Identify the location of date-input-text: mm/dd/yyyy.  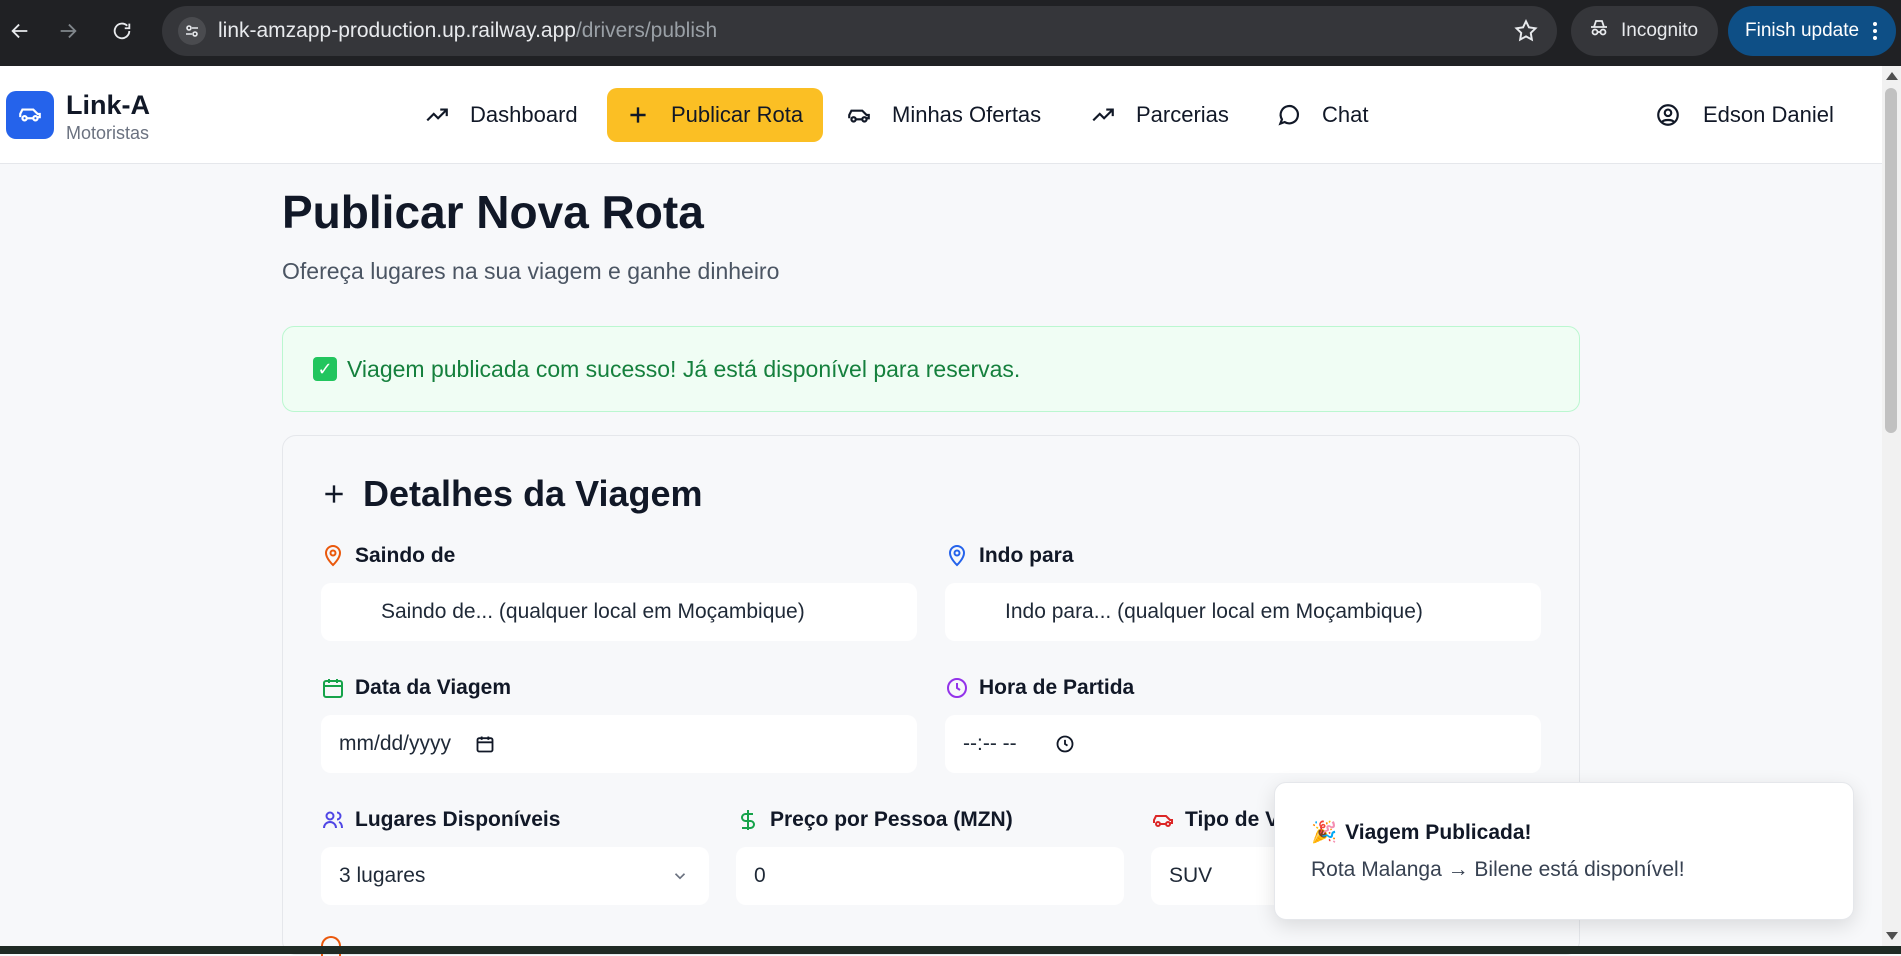
(395, 743).